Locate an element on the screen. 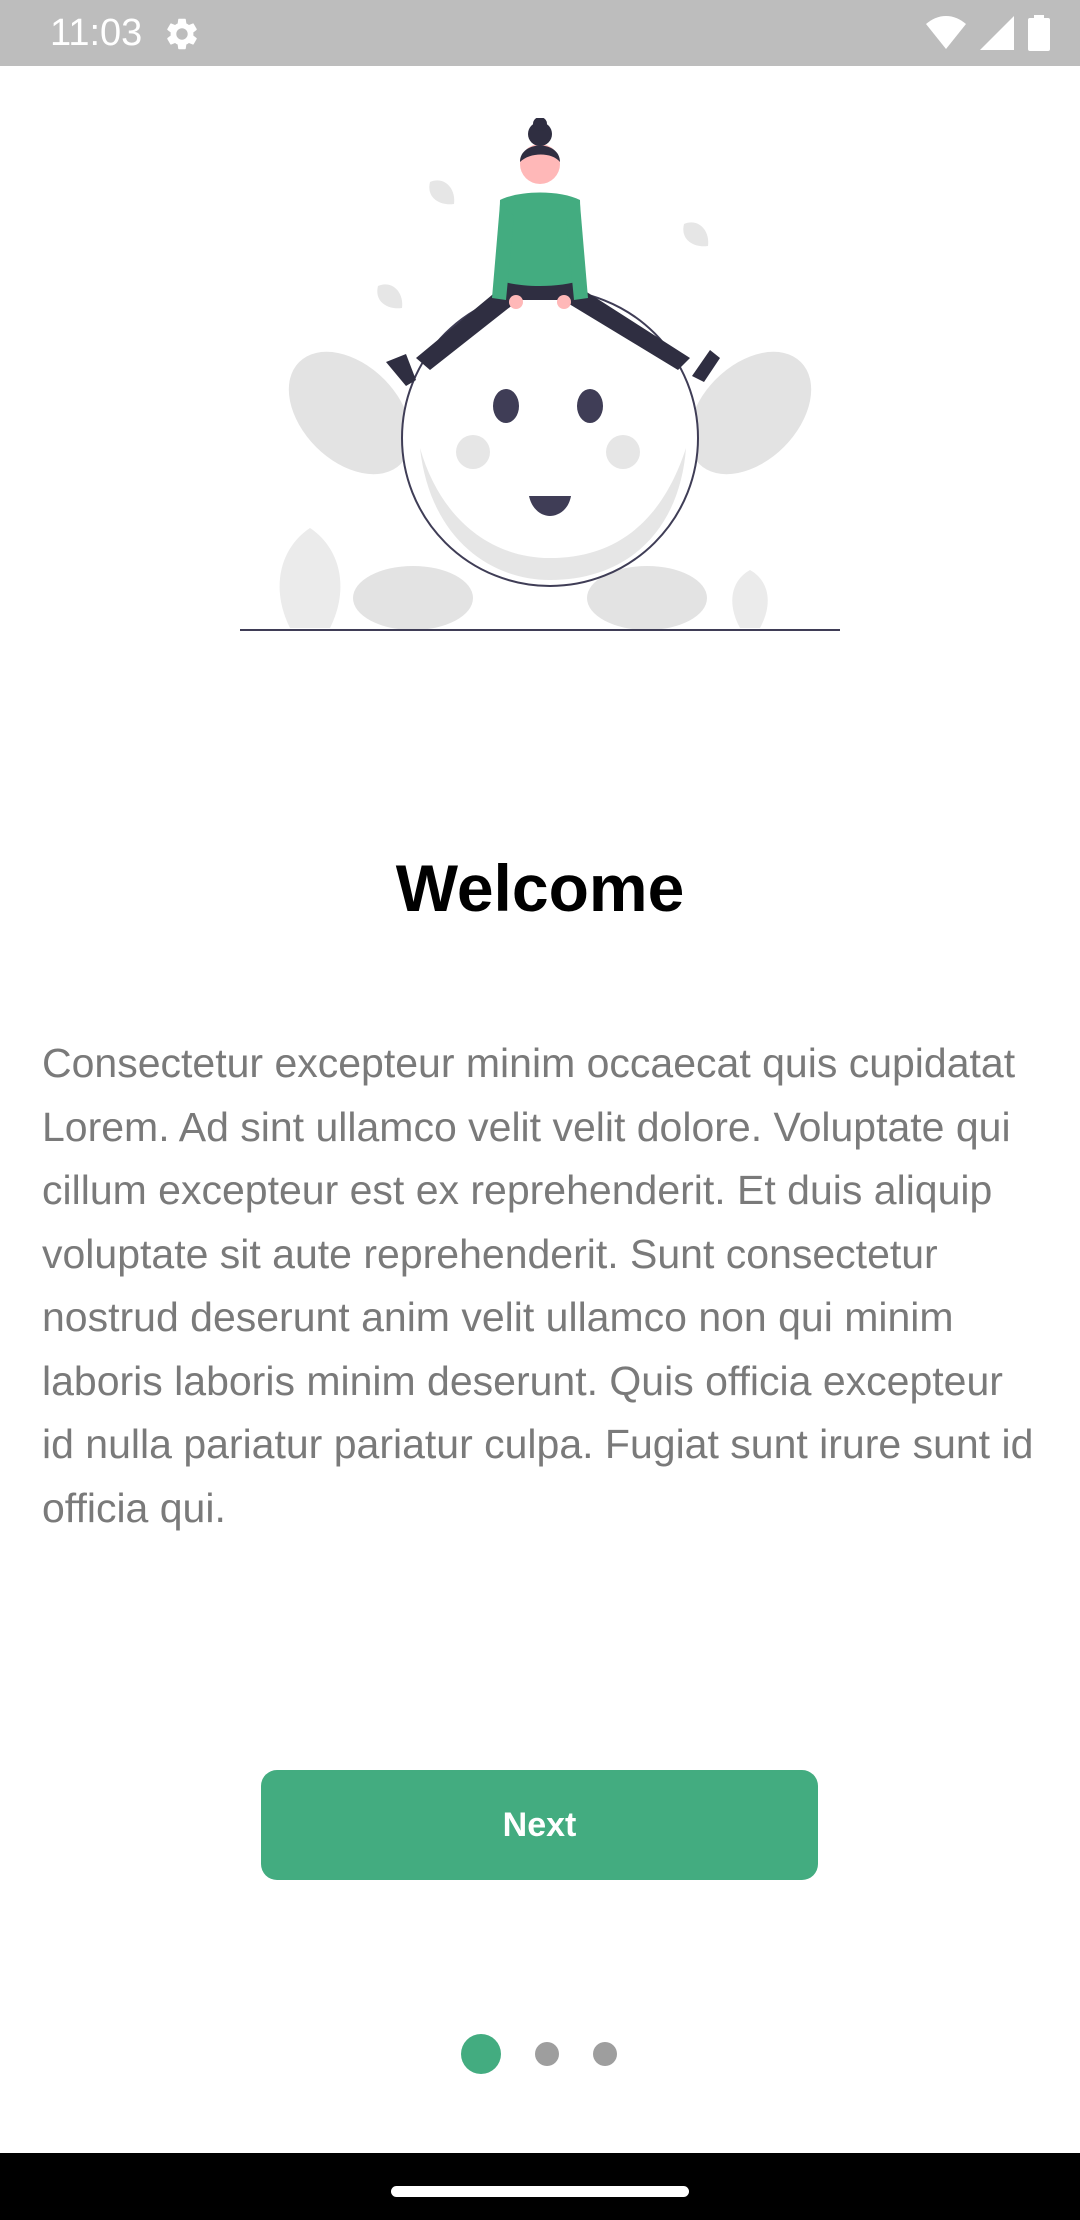 Image resolution: width=1080 pixels, height=2220 pixels. shoe-right is located at coordinates (706, 366).